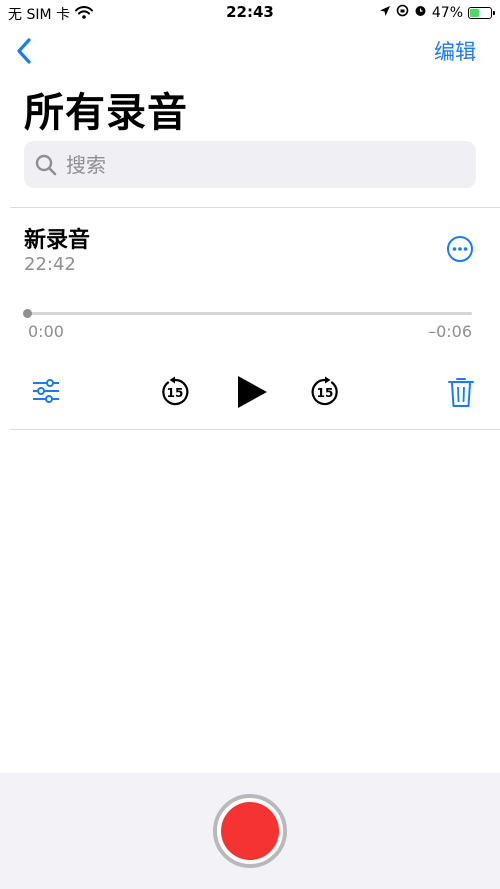  I want to click on scrubber-track, so click(248, 313).